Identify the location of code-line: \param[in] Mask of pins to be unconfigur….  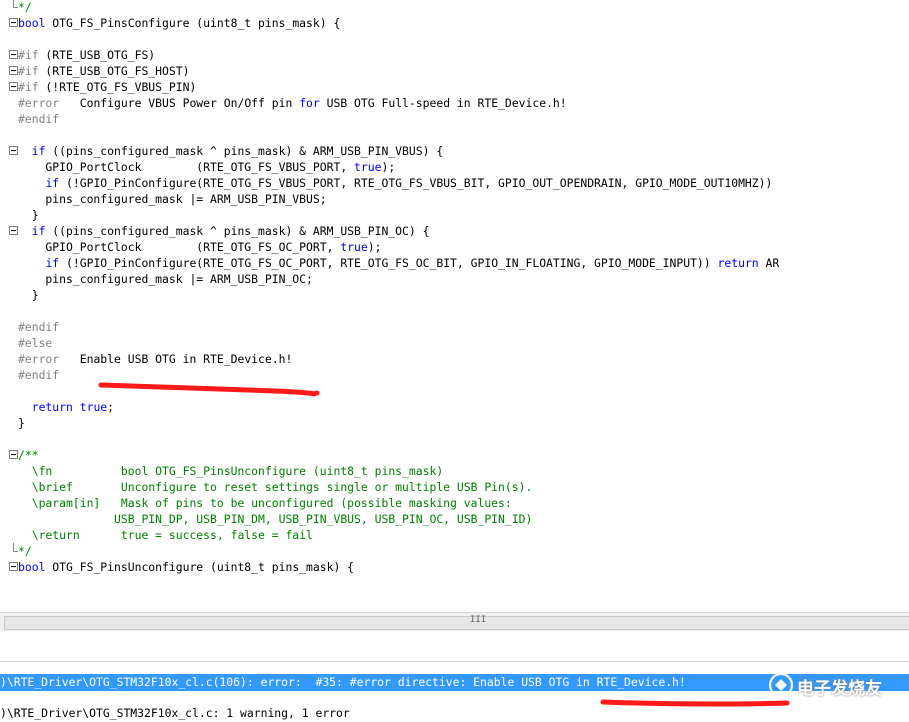
(256, 503).